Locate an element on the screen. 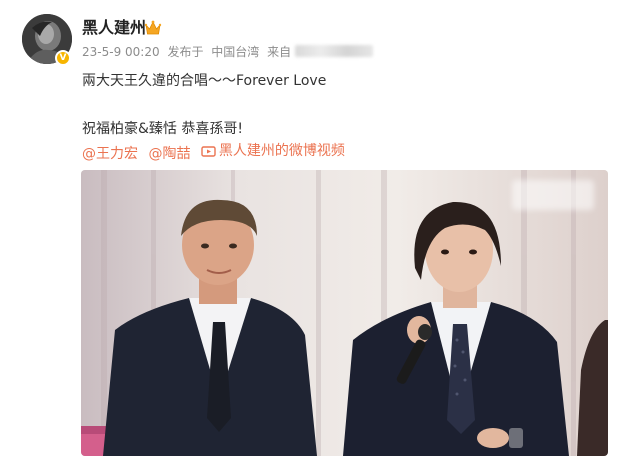  video-link: 黑人建州的微博视频 is located at coordinates (273, 151).